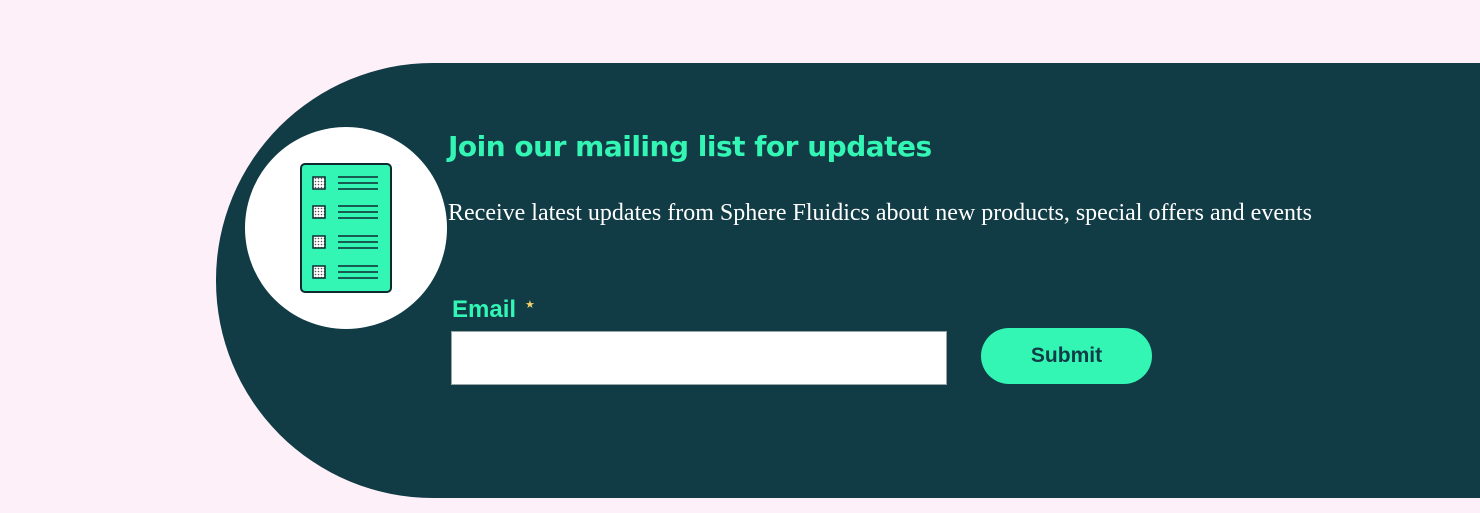 This screenshot has width=1480, height=513. Describe the element at coordinates (484, 309) in the screenshot. I see `email-label: Email` at that location.